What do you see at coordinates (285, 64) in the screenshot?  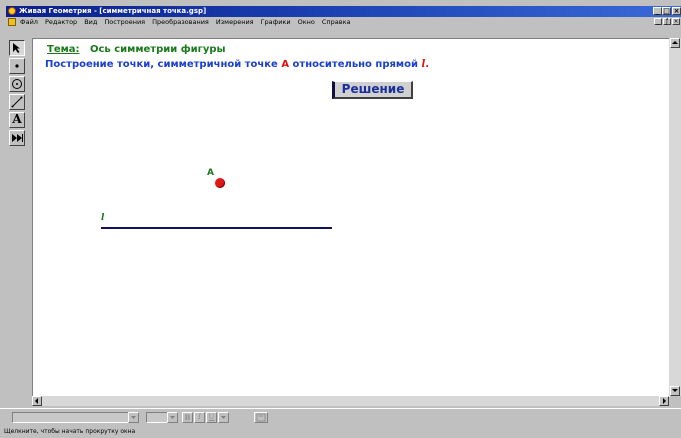 I see `task-point-name: А` at bounding box center [285, 64].